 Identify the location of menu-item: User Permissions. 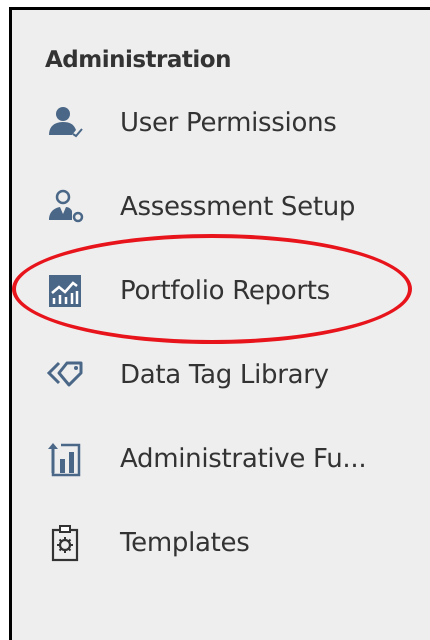
(191, 123).